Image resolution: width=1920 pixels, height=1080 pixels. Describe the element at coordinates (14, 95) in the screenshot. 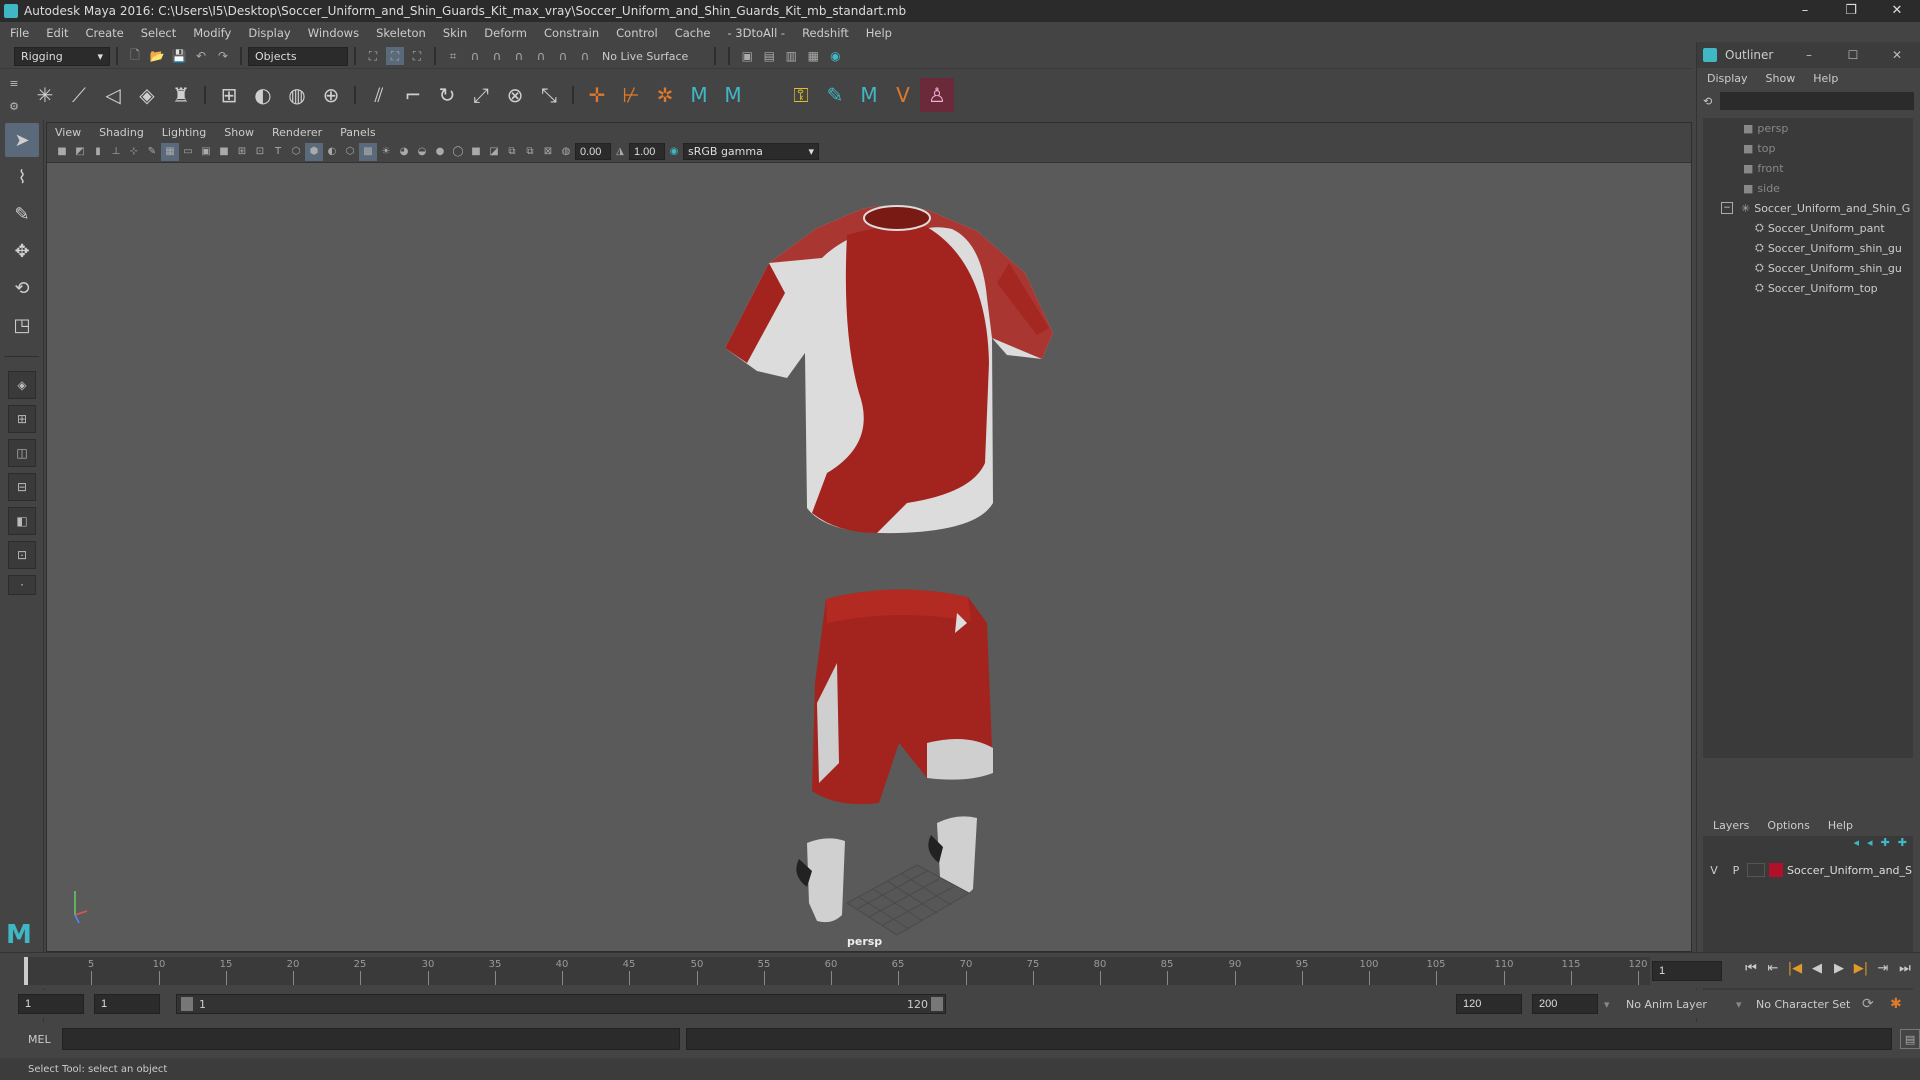

I see `shelf-menu-icon: ≡ ⚙` at that location.